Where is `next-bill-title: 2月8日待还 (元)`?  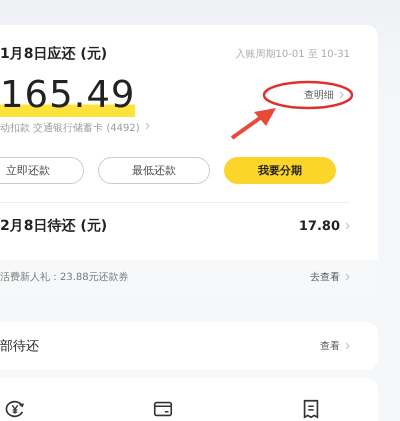 next-bill-title: 2月8日待还 (元) is located at coordinates (54, 226).